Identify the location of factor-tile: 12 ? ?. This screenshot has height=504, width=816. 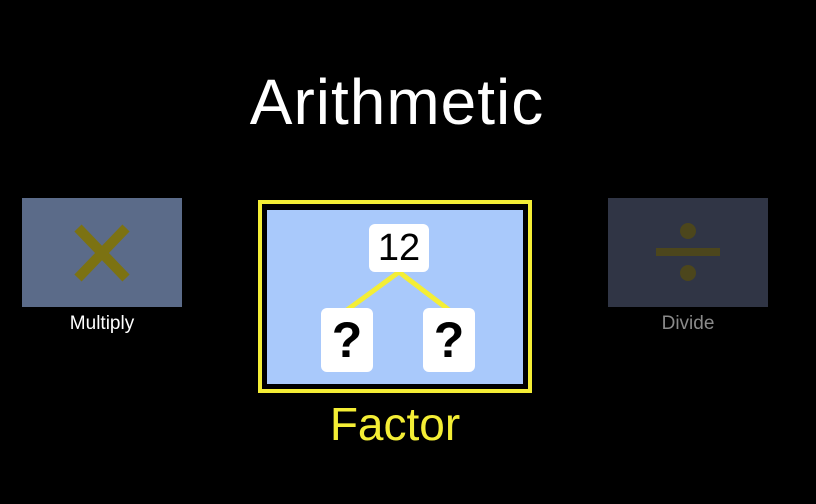
(395, 296).